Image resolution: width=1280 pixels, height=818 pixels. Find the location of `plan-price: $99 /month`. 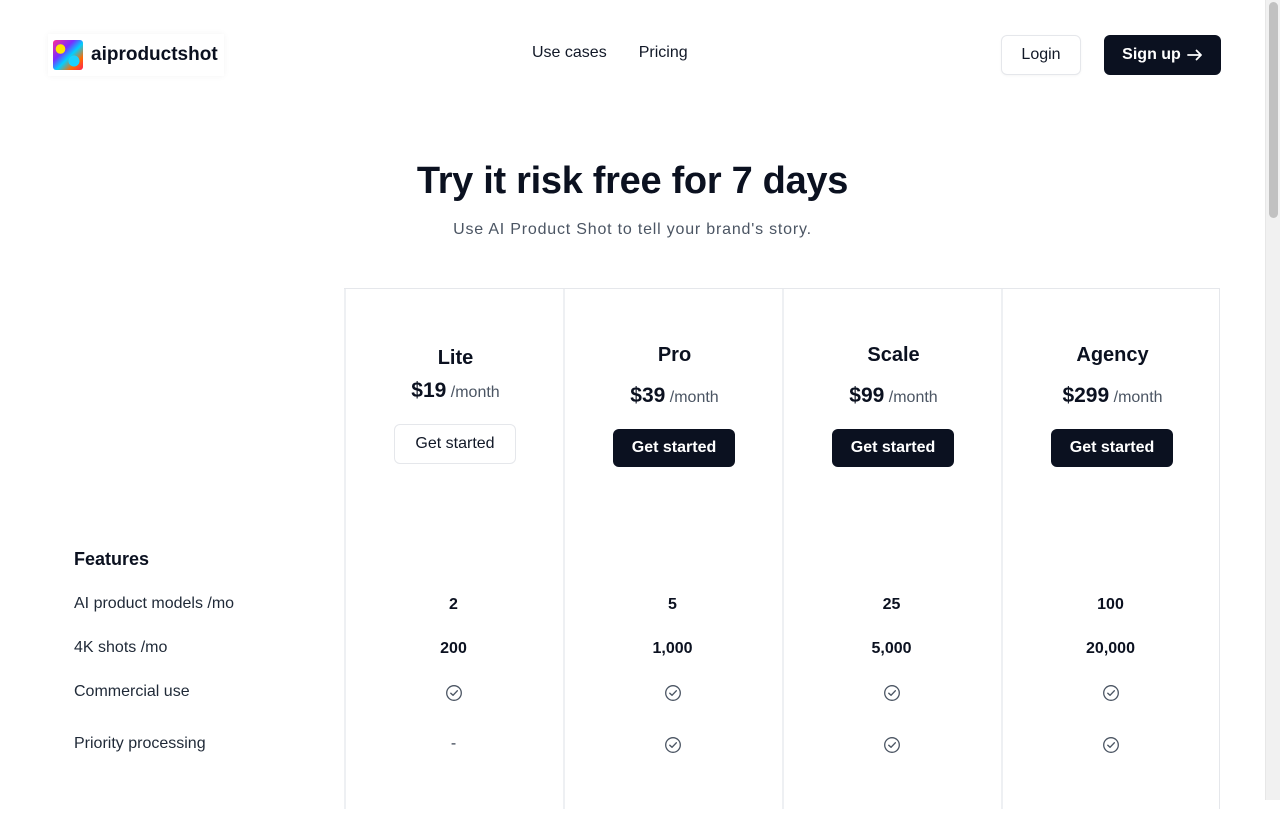

plan-price: $99 /month is located at coordinates (893, 396).